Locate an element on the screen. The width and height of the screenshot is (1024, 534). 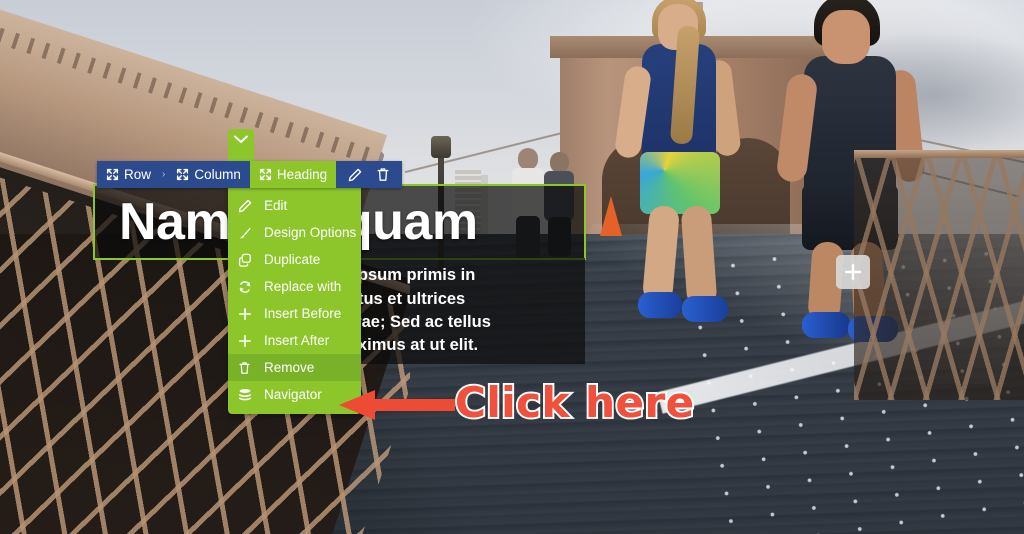
add-element-button is located at coordinates (853, 272).